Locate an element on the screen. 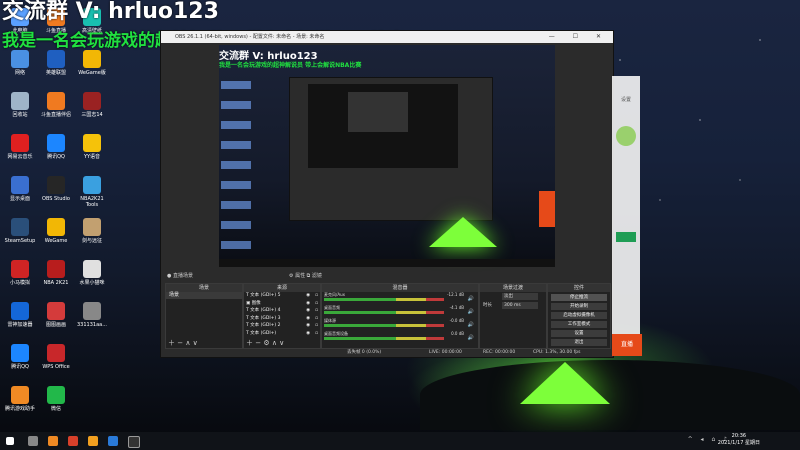 Image resolution: width=800 pixels, height=450 pixels. clock: 20:36 2021/1/17 星期日 is located at coordinates (739, 440).